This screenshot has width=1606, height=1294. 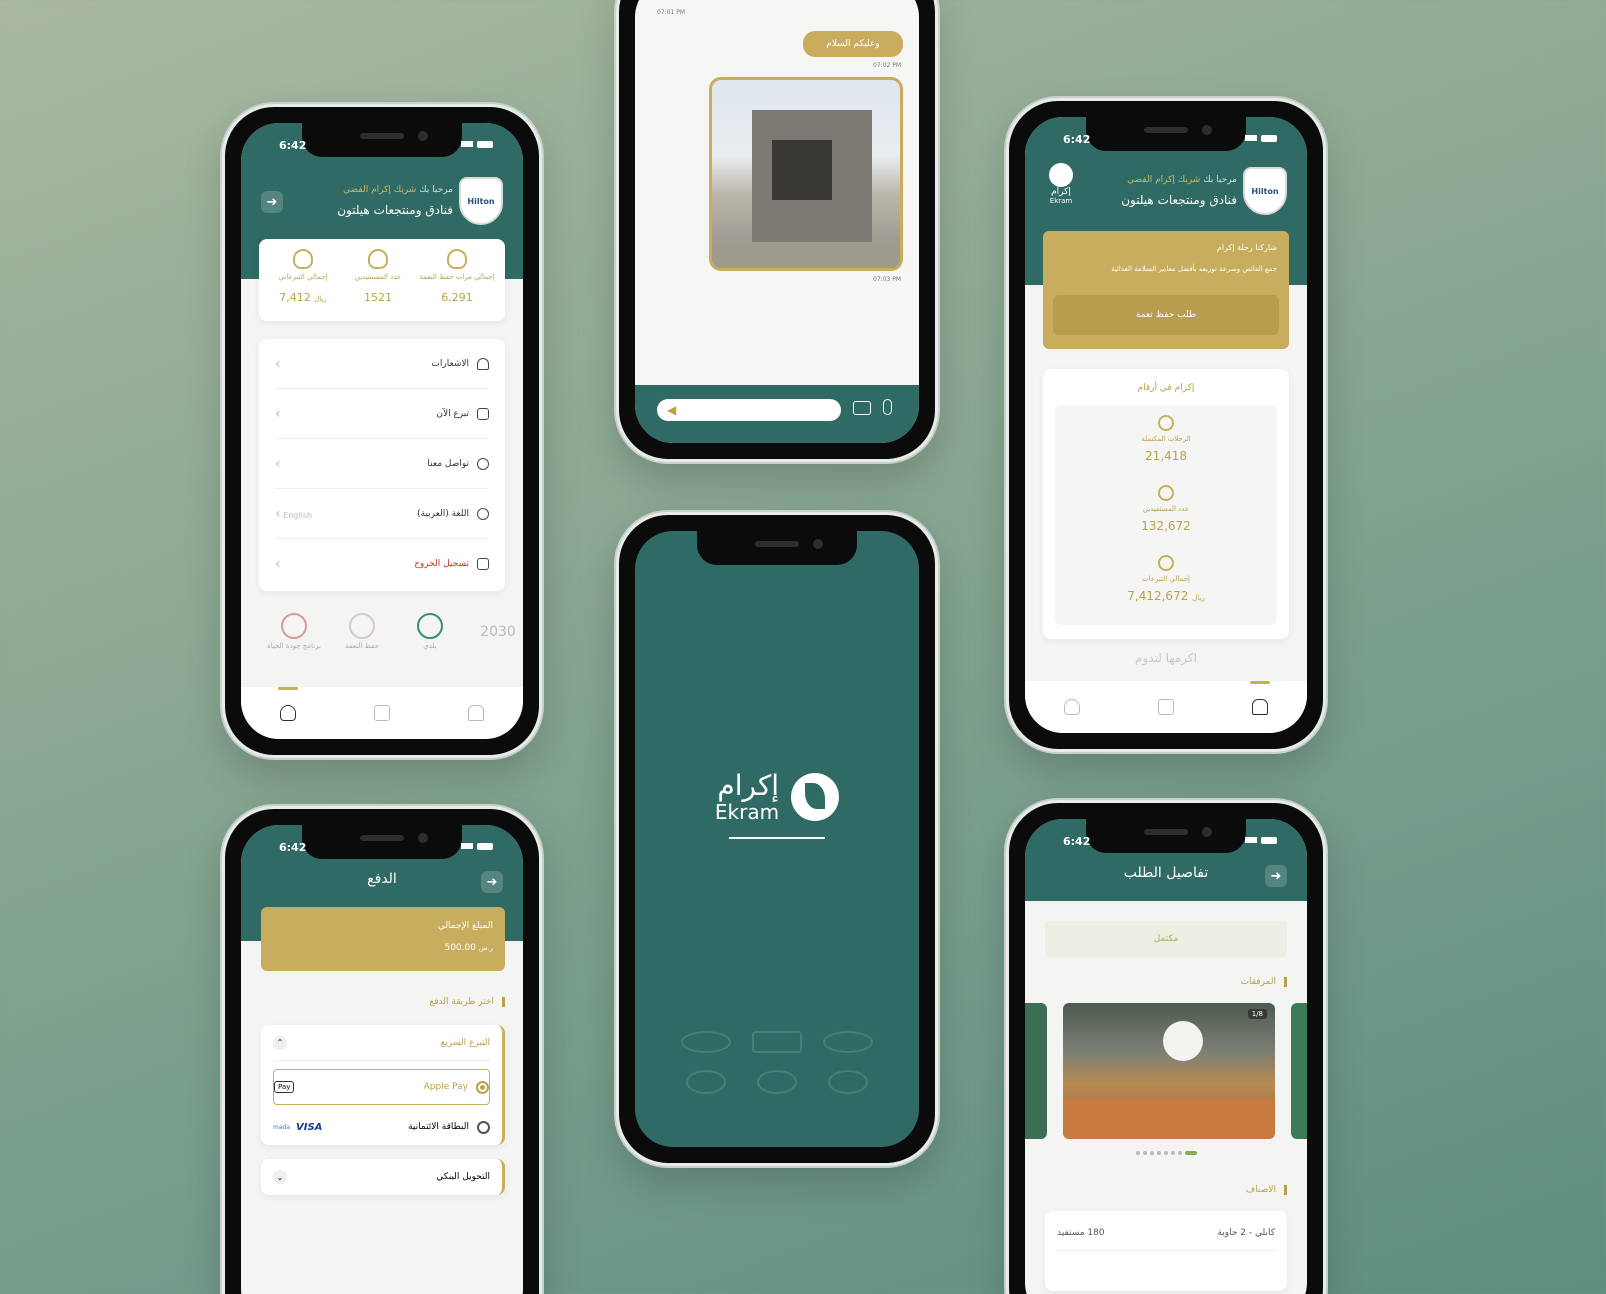 What do you see at coordinates (862, 408) in the screenshot?
I see `camera-icon` at bounding box center [862, 408].